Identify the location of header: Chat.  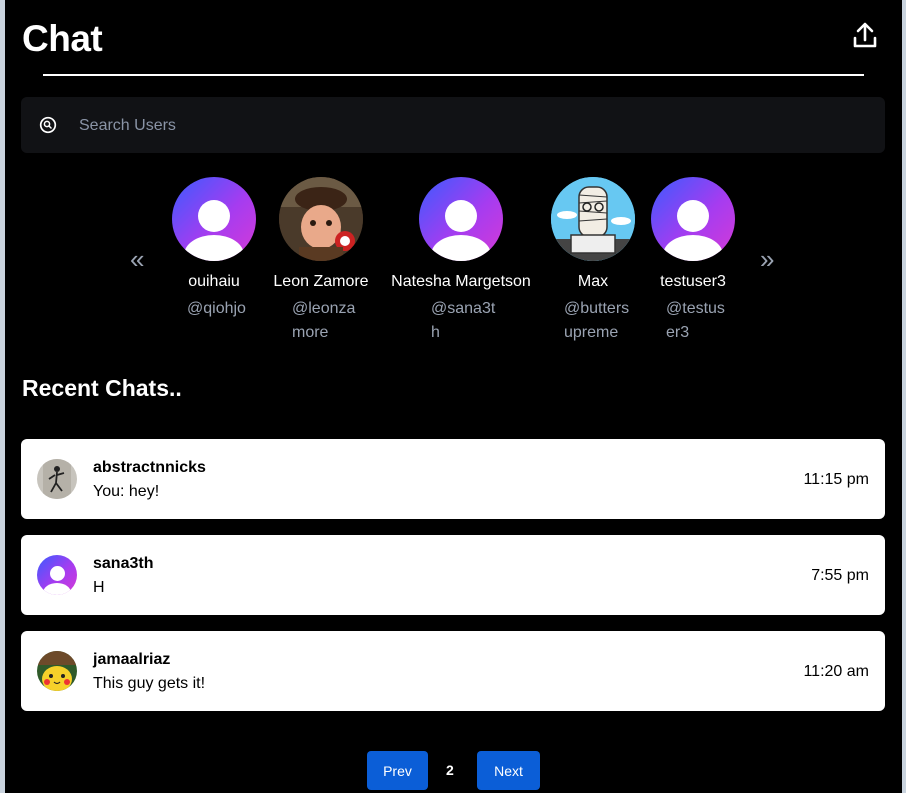
(453, 46).